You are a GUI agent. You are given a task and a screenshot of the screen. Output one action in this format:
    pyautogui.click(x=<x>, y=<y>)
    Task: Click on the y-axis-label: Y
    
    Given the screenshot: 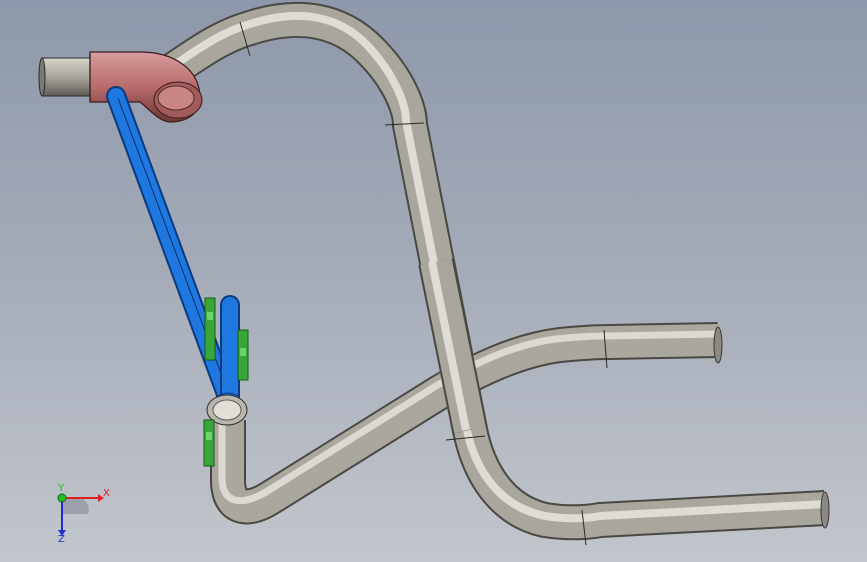 What is the action you would take?
    pyautogui.click(x=61, y=488)
    